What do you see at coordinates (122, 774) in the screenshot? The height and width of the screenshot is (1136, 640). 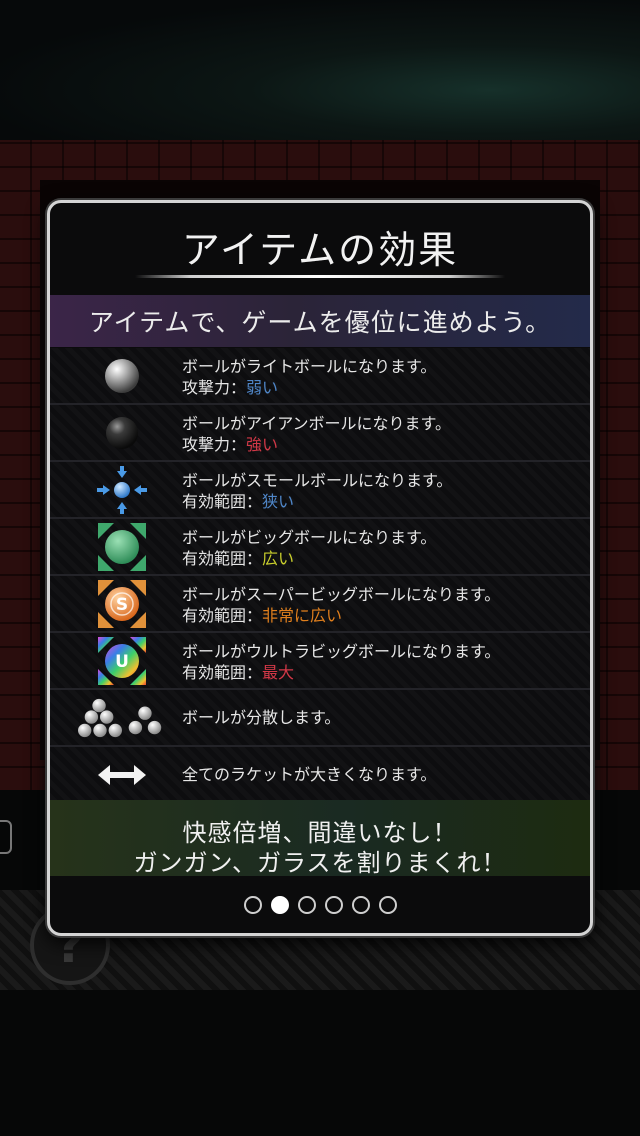 I see `wide-racket-icon` at bounding box center [122, 774].